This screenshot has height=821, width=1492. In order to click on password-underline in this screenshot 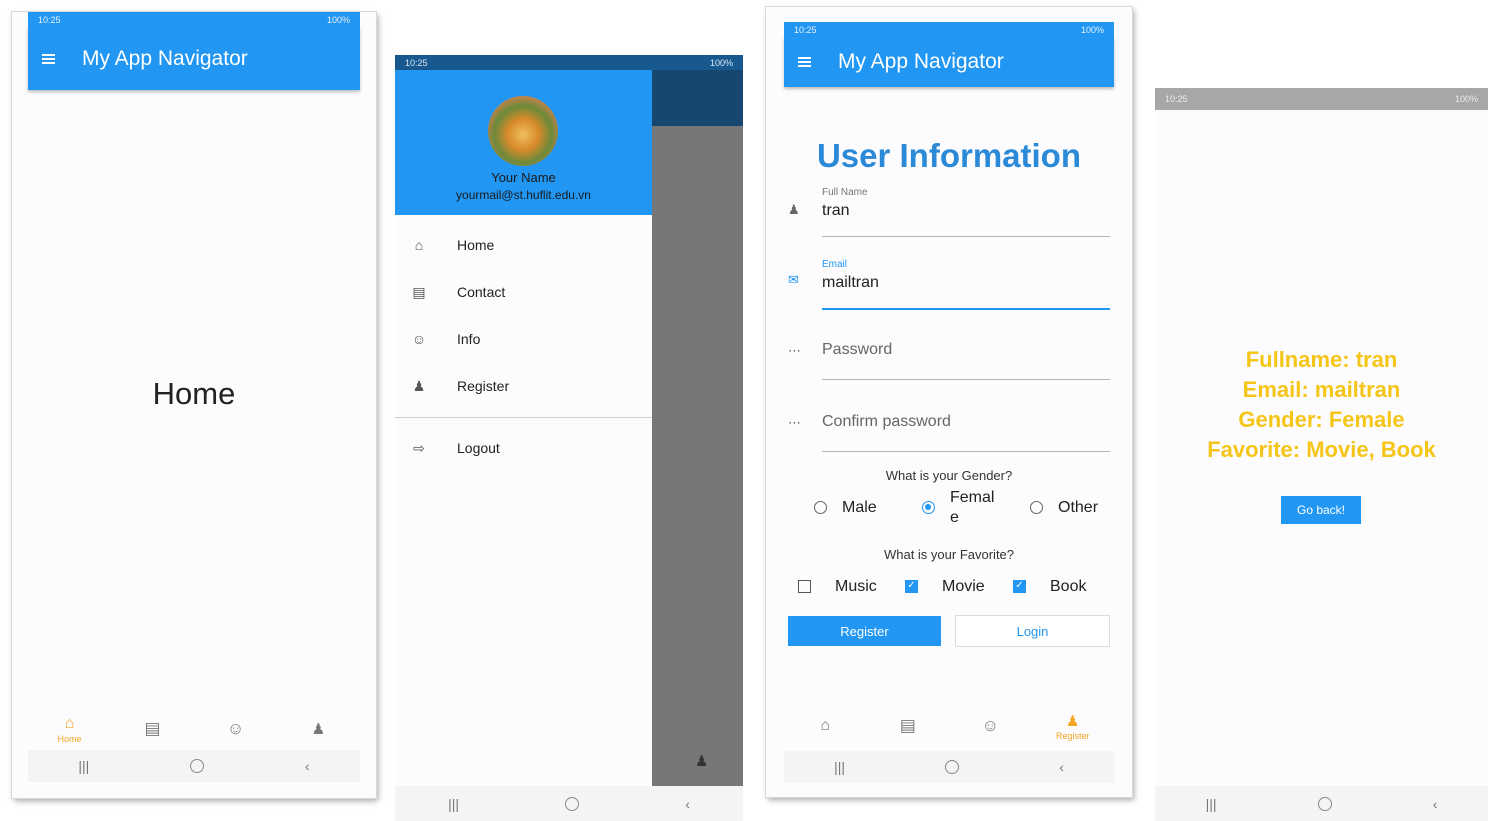, I will do `click(966, 379)`.